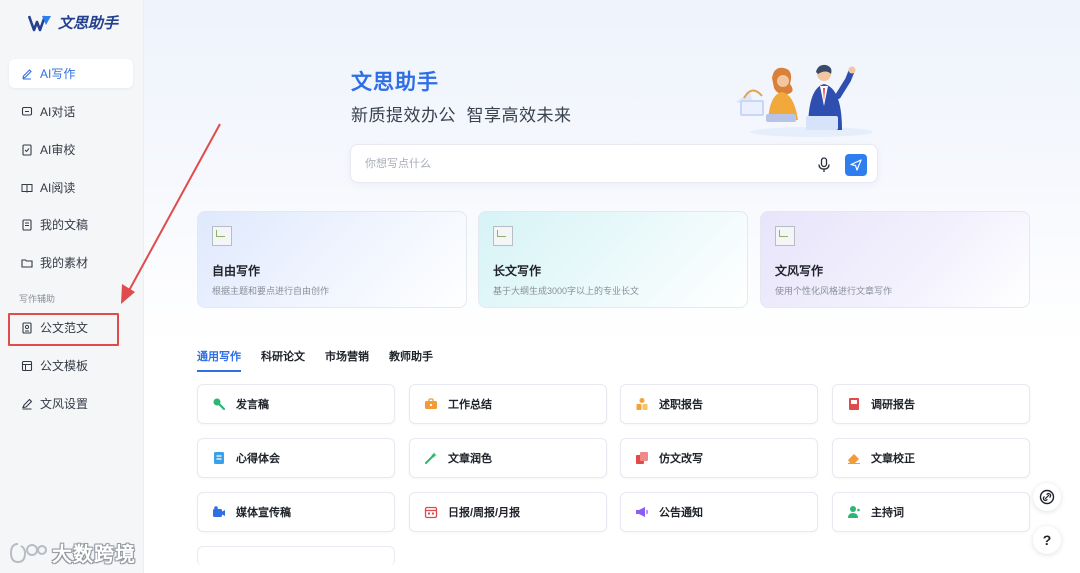 This screenshot has width=1080, height=573. Describe the element at coordinates (893, 459) in the screenshot. I see `tile-label: 文章校正` at that location.